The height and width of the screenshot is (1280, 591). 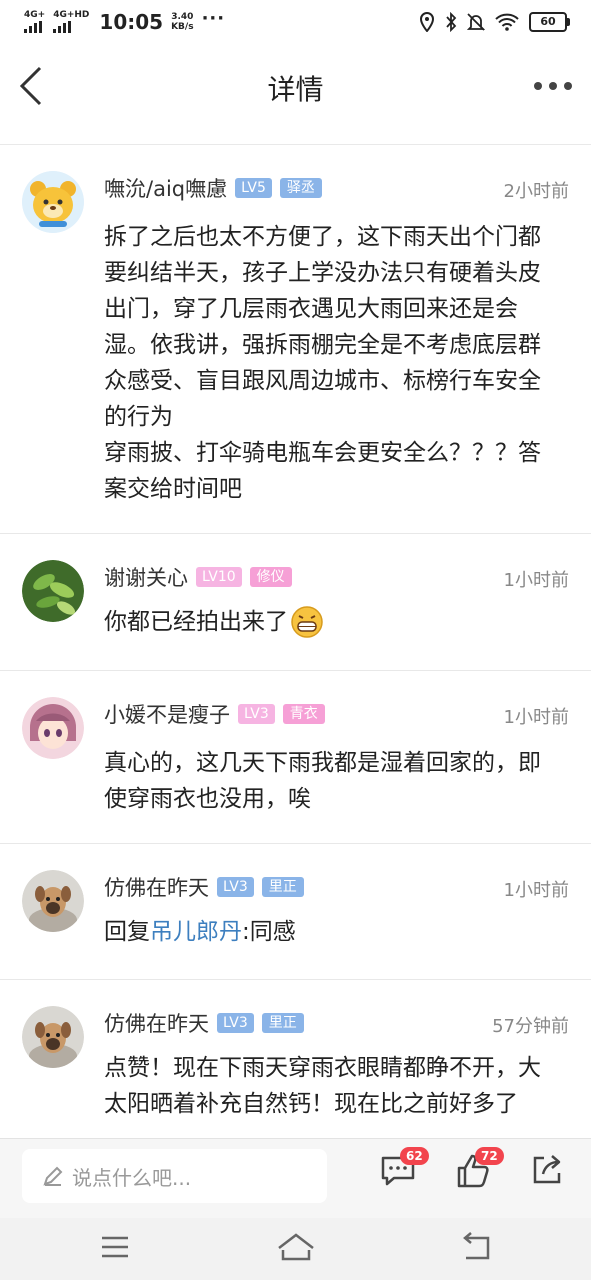 What do you see at coordinates (553, 86) in the screenshot?
I see `more-horizontal-icon` at bounding box center [553, 86].